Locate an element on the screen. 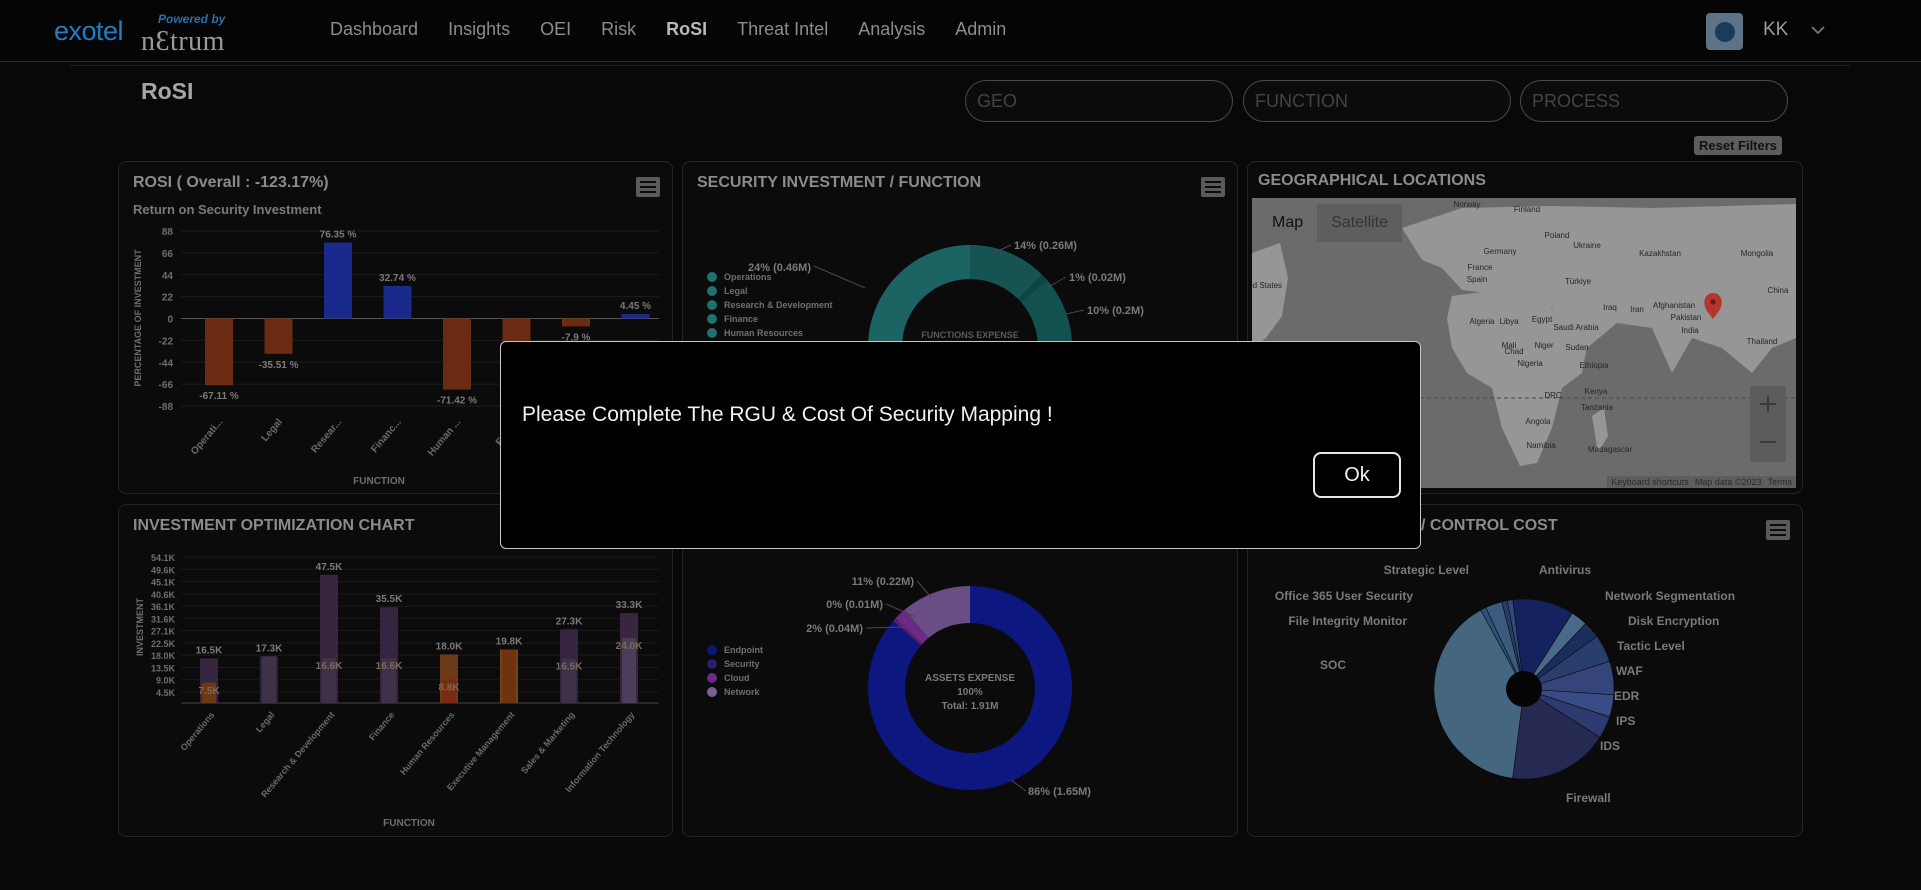 The image size is (1921, 890). y-tick-label: -66 is located at coordinates (166, 385).